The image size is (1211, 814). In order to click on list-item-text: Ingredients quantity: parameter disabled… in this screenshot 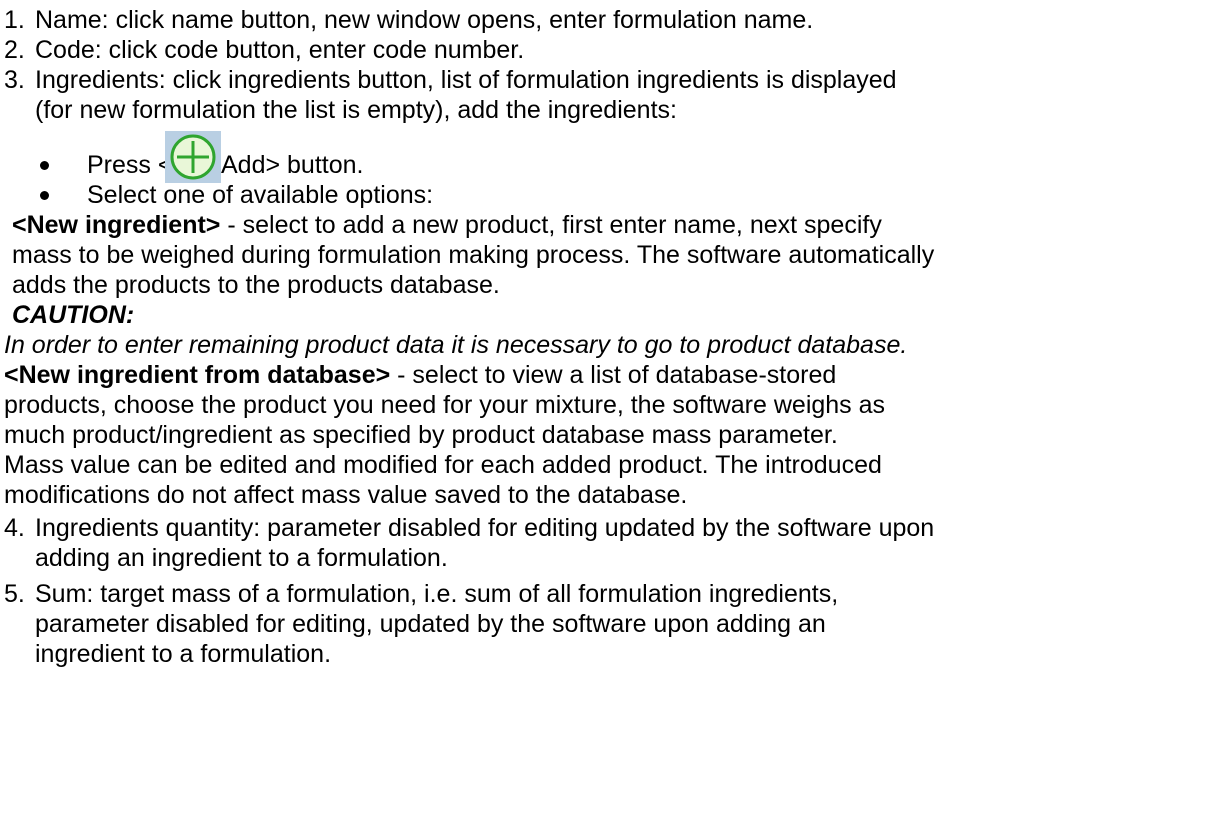, I will do `click(485, 528)`.